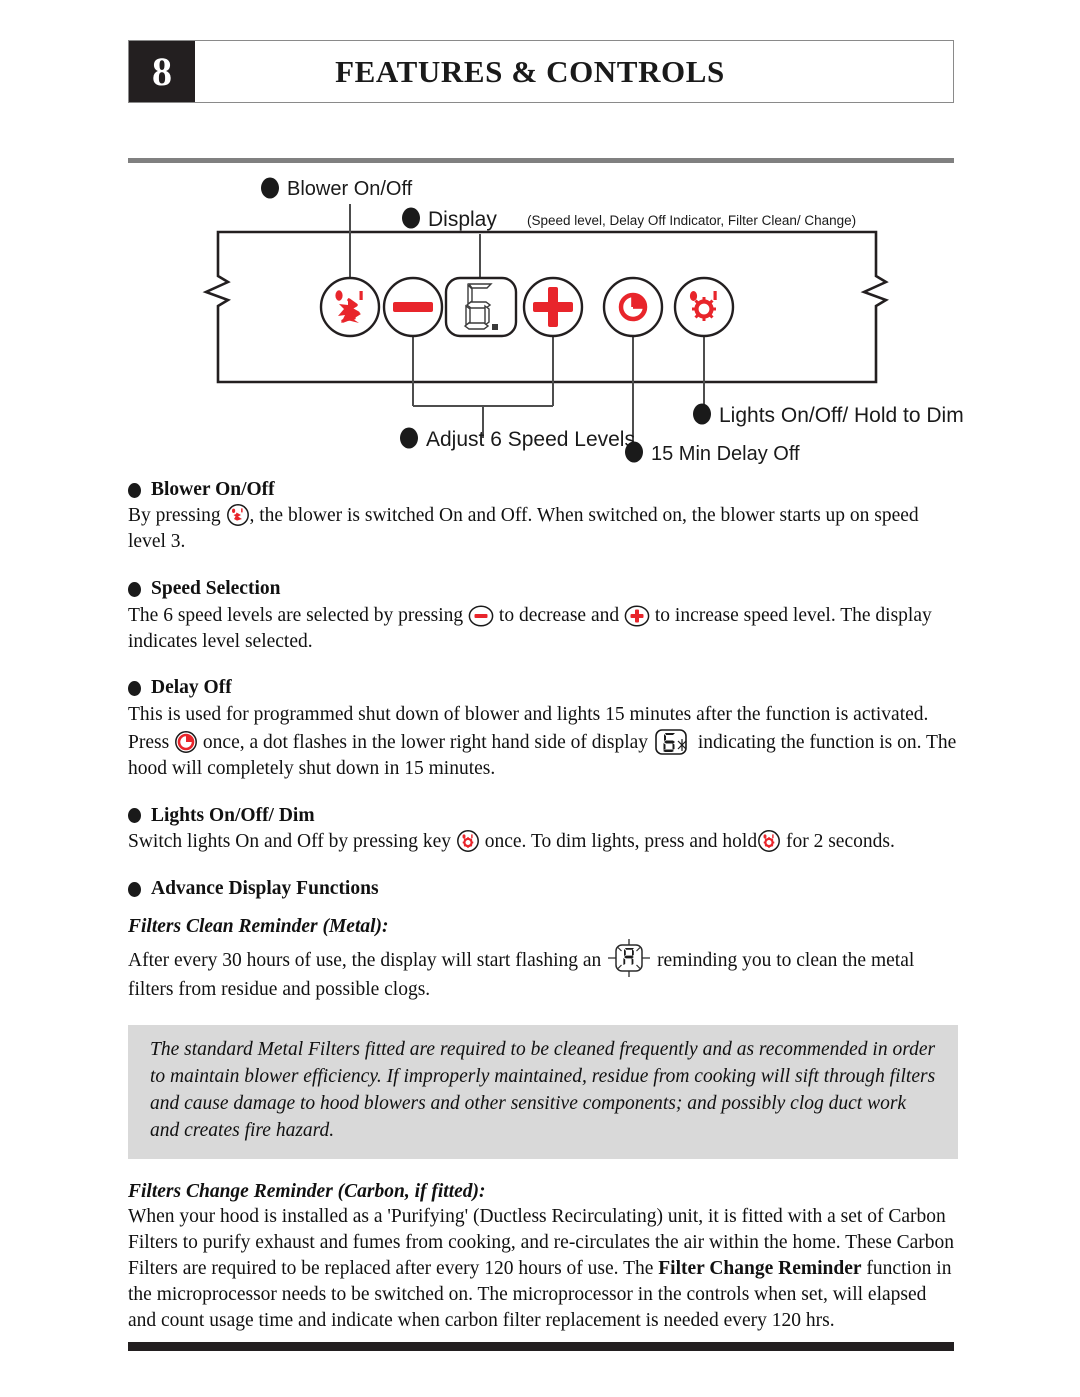 The width and height of the screenshot is (1080, 1397). Describe the element at coordinates (541, 1346) in the screenshot. I see `bottom-divider` at that location.